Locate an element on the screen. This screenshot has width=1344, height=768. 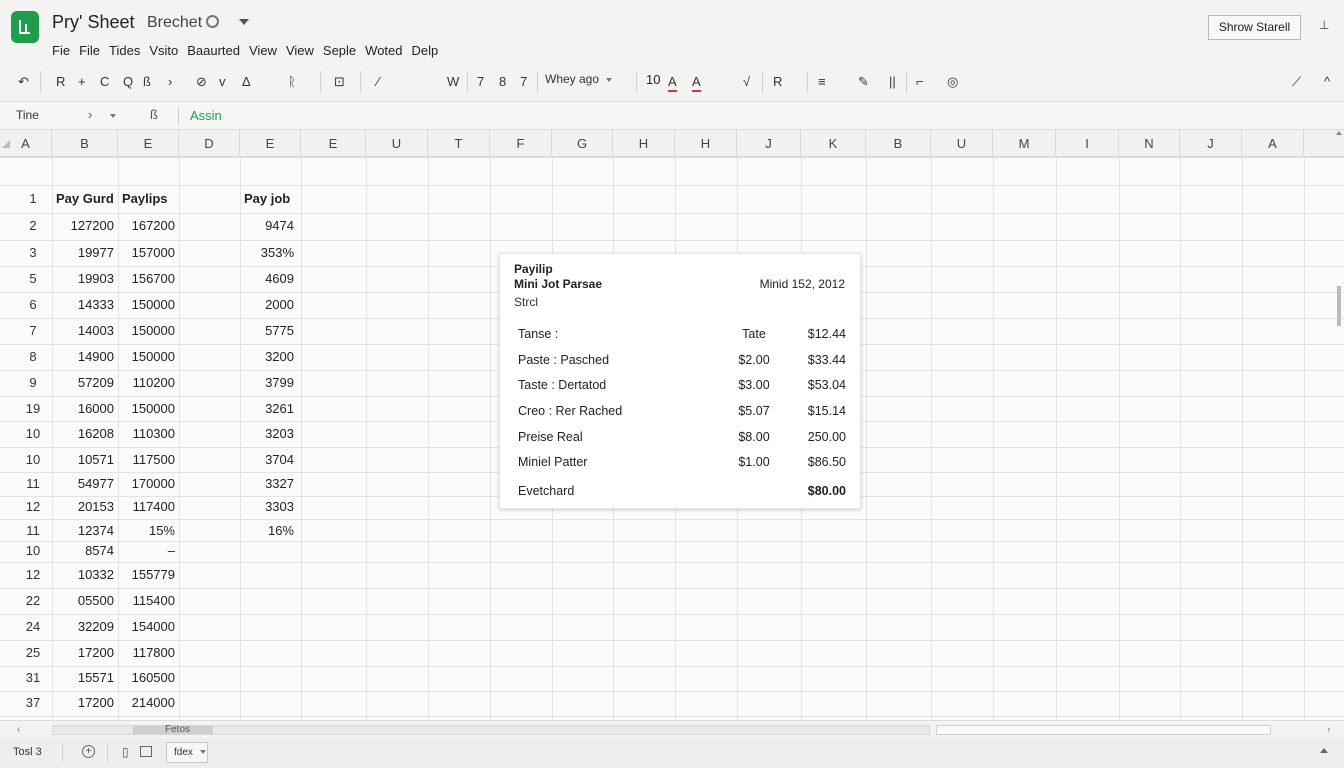
chart-icon: ⌐ is located at coordinates (920, 82).